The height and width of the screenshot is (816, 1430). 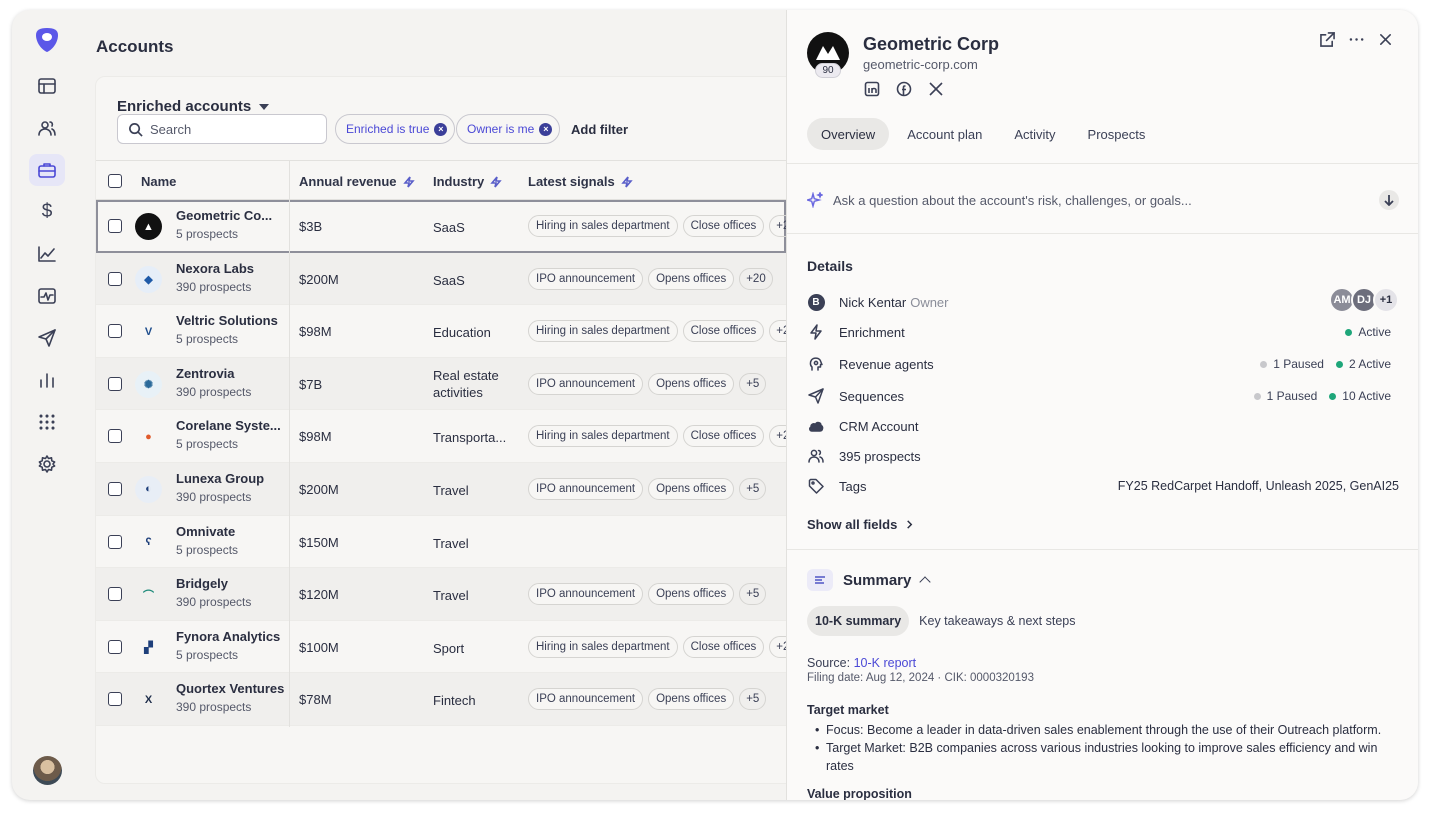 I want to click on company-name: Zentrovia, so click(x=205, y=373).